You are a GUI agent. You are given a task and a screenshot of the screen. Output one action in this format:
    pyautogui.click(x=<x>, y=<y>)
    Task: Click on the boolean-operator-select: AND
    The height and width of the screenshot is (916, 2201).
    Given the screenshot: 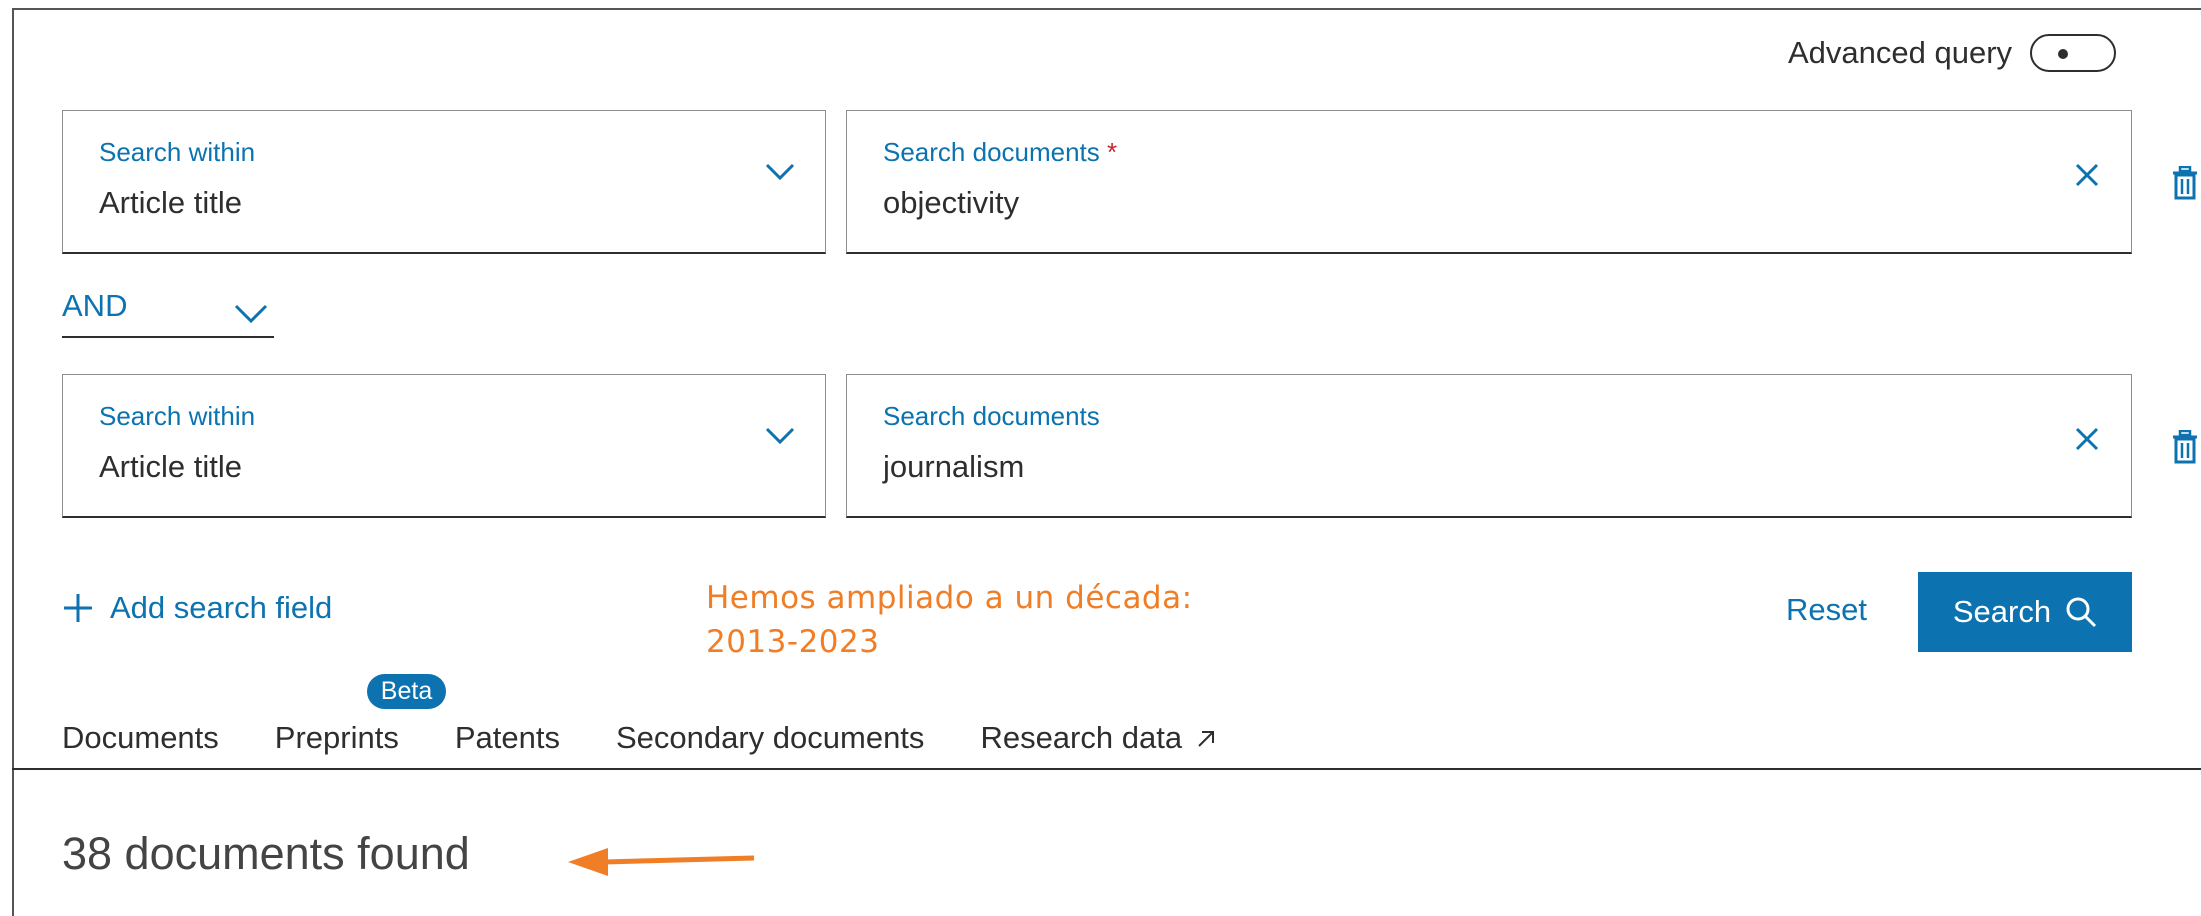 What is the action you would take?
    pyautogui.click(x=168, y=313)
    